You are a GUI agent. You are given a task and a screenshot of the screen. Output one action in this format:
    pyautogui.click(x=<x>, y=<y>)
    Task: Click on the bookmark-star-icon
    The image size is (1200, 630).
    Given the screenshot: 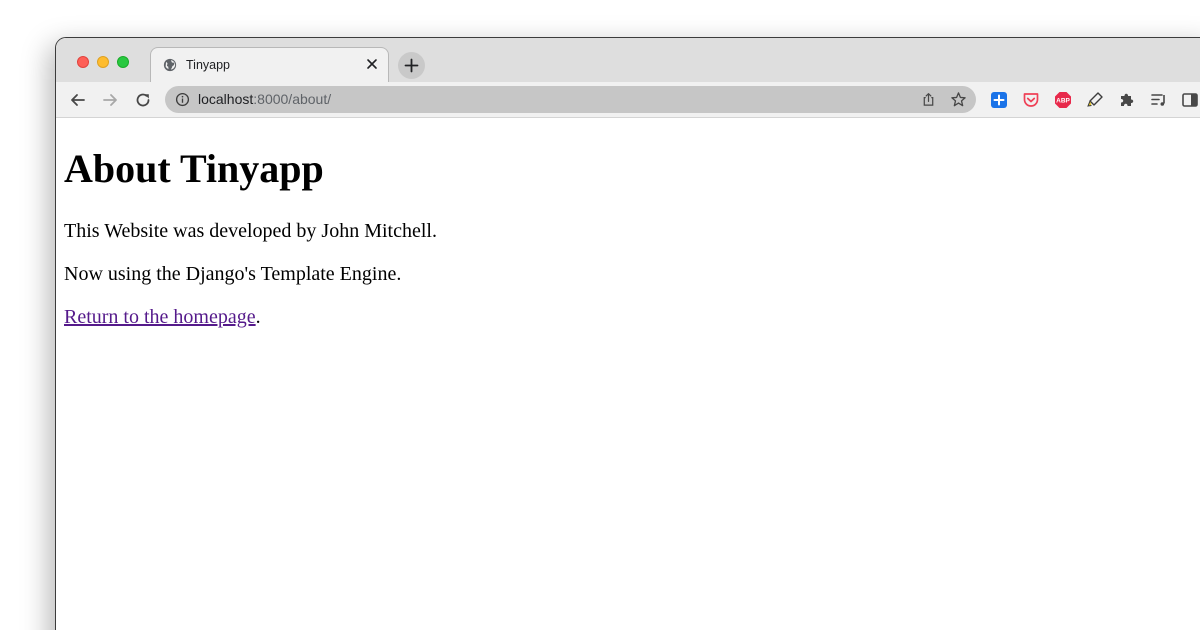 What is the action you would take?
    pyautogui.click(x=958, y=99)
    